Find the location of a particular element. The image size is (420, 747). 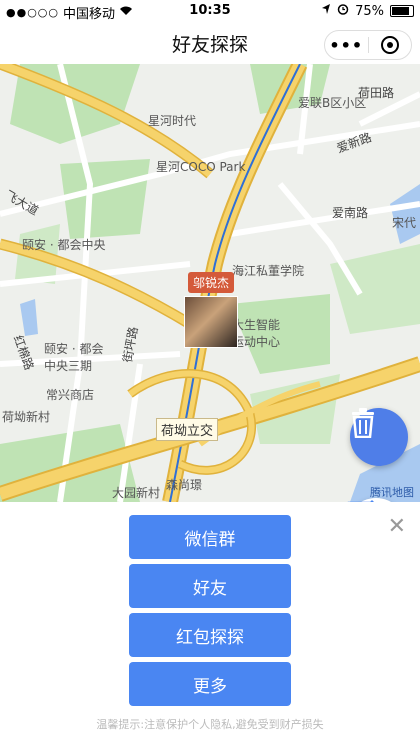

poi-songfei: 宋代 is located at coordinates (404, 222).